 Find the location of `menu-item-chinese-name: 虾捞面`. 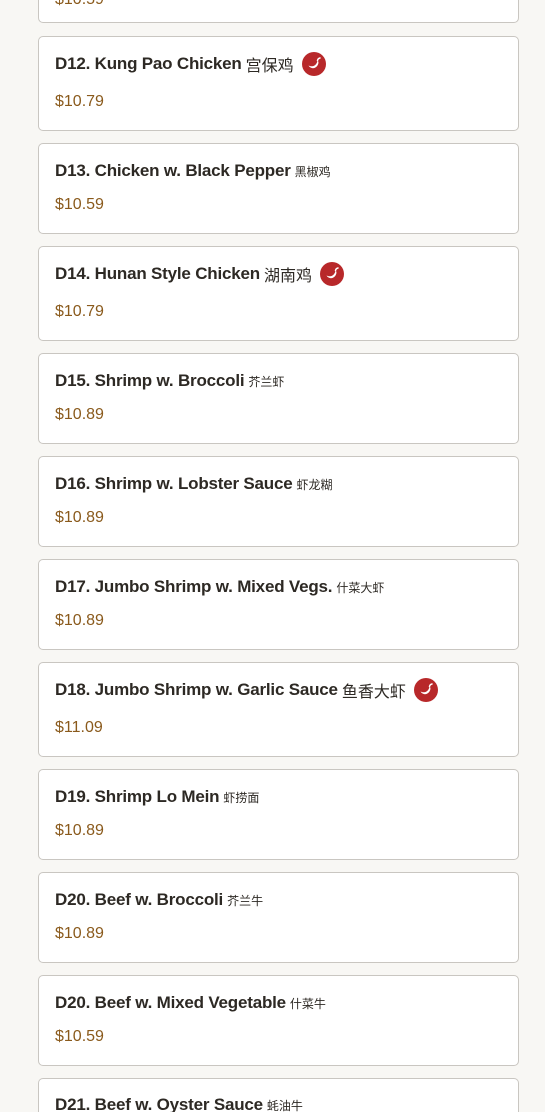

menu-item-chinese-name: 虾捞面 is located at coordinates (241, 797).